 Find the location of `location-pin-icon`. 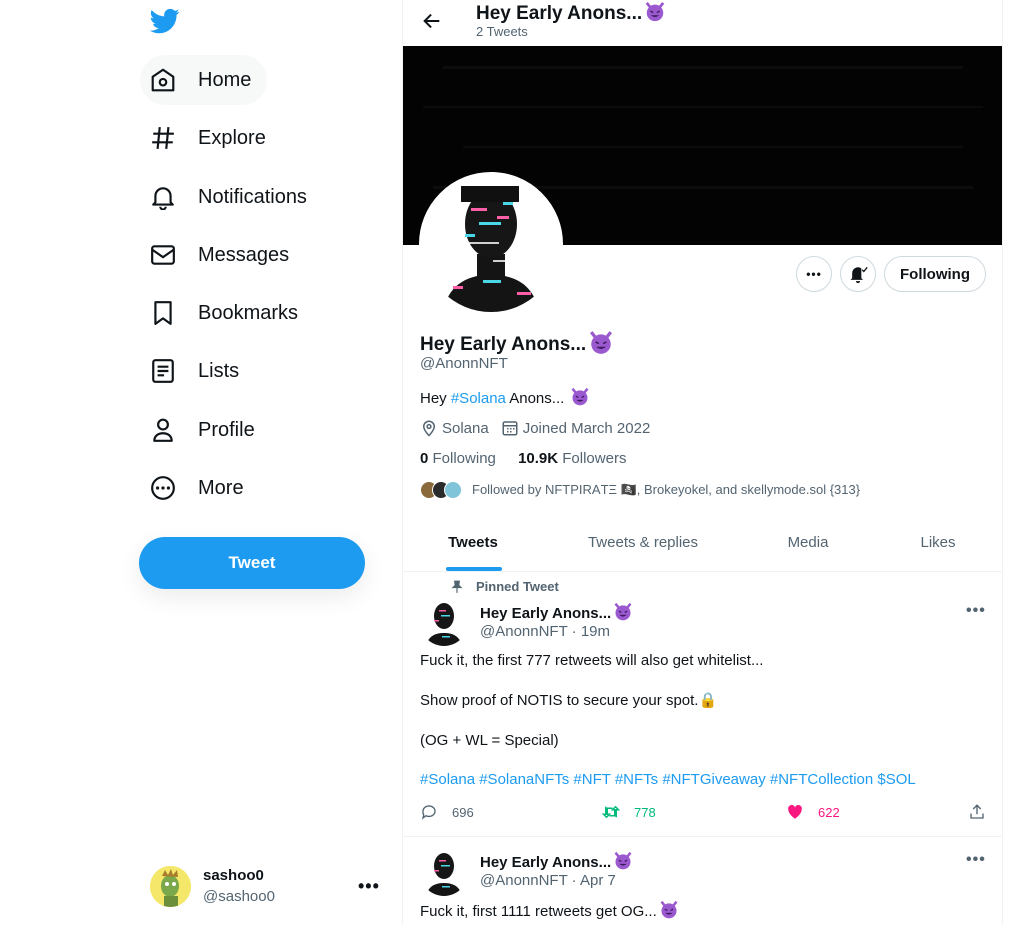

location-pin-icon is located at coordinates (429, 428).